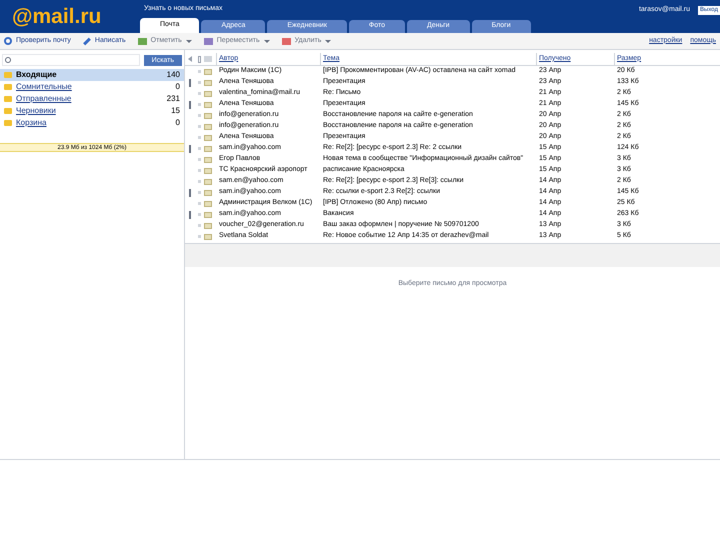  I want to click on folder-name: Отправленные, so click(44, 99).